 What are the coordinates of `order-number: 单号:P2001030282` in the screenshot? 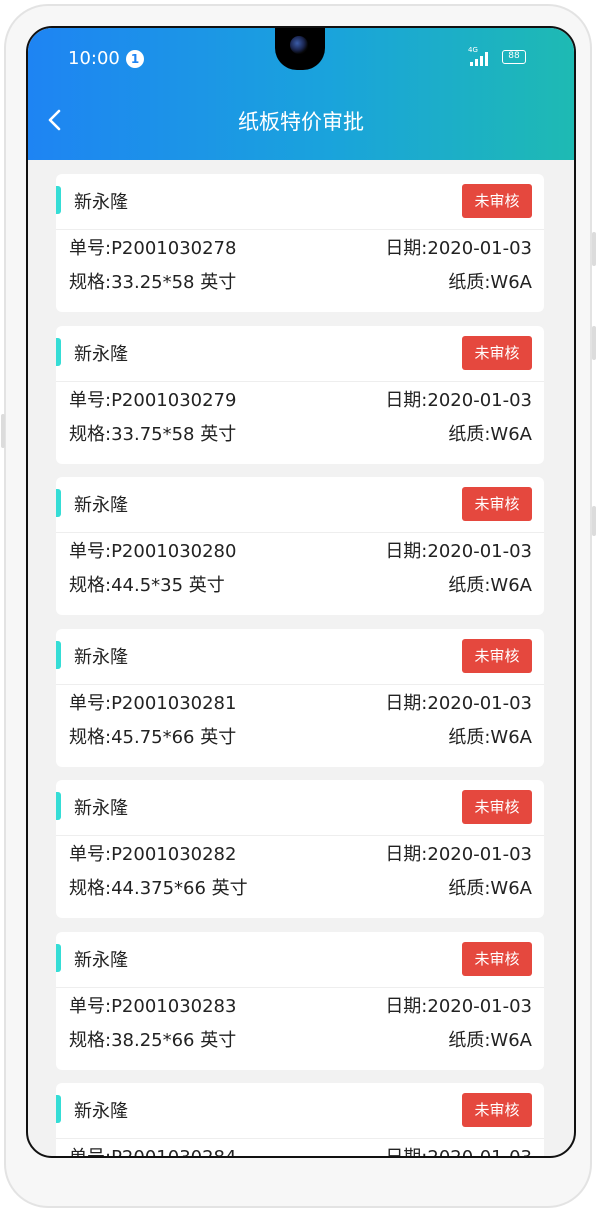 It's located at (153, 854).